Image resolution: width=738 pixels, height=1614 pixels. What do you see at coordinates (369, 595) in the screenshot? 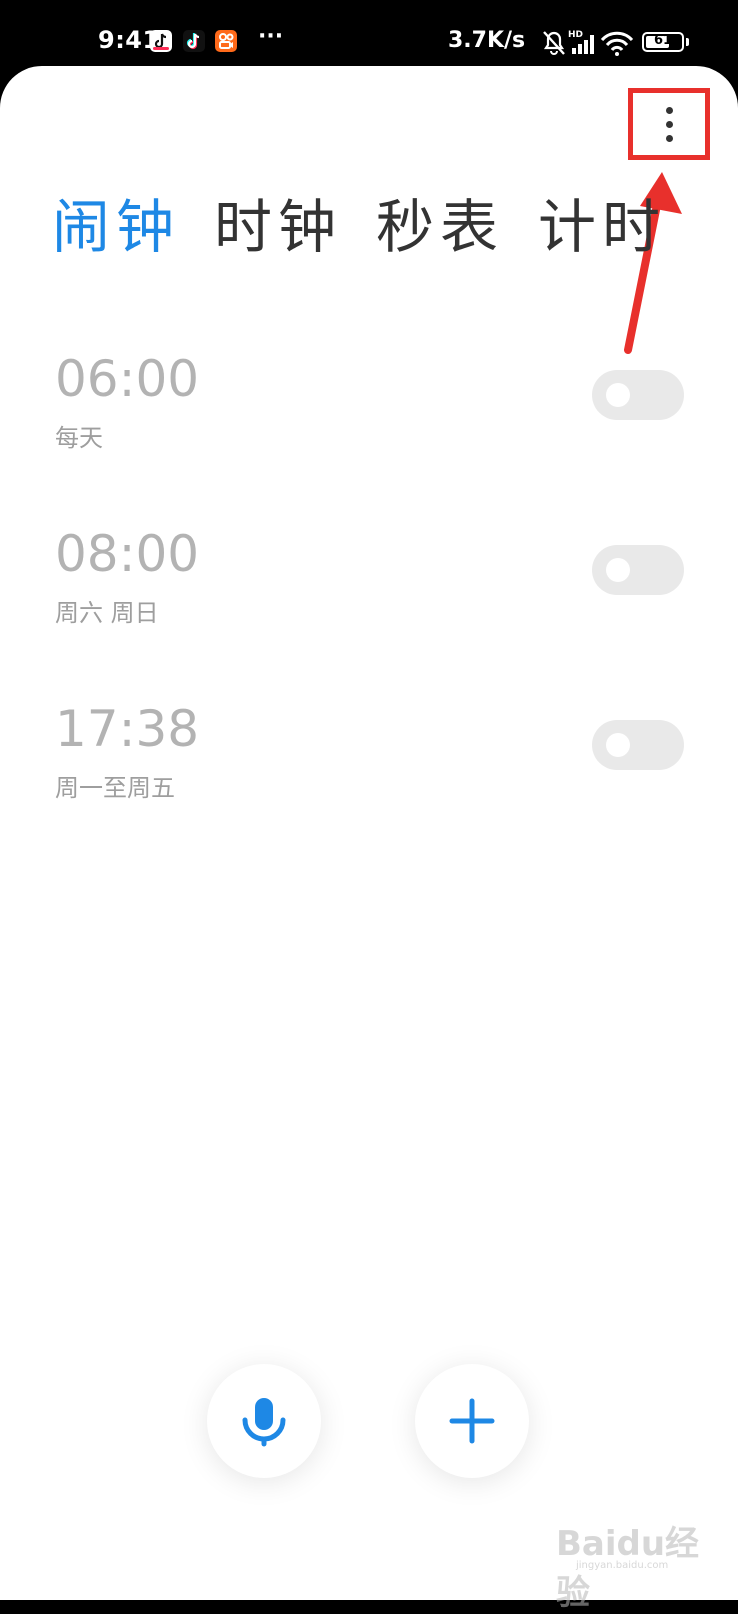
I see `alarm-item: 08:00 周六 周日` at bounding box center [369, 595].